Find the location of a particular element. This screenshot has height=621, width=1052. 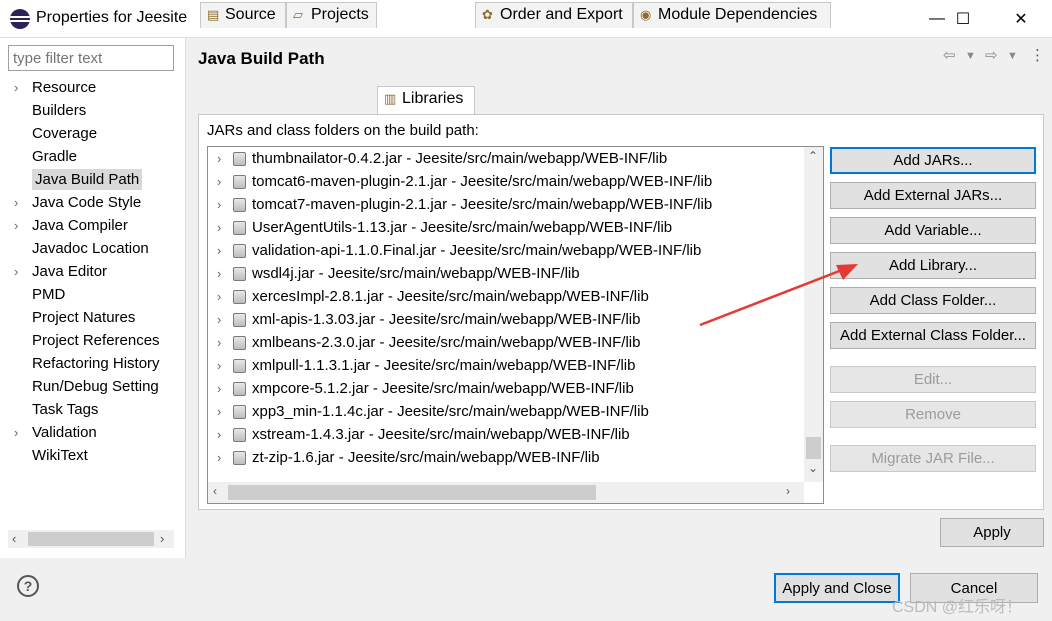

apply-and-close-button: Apply and Close is located at coordinates (837, 588).